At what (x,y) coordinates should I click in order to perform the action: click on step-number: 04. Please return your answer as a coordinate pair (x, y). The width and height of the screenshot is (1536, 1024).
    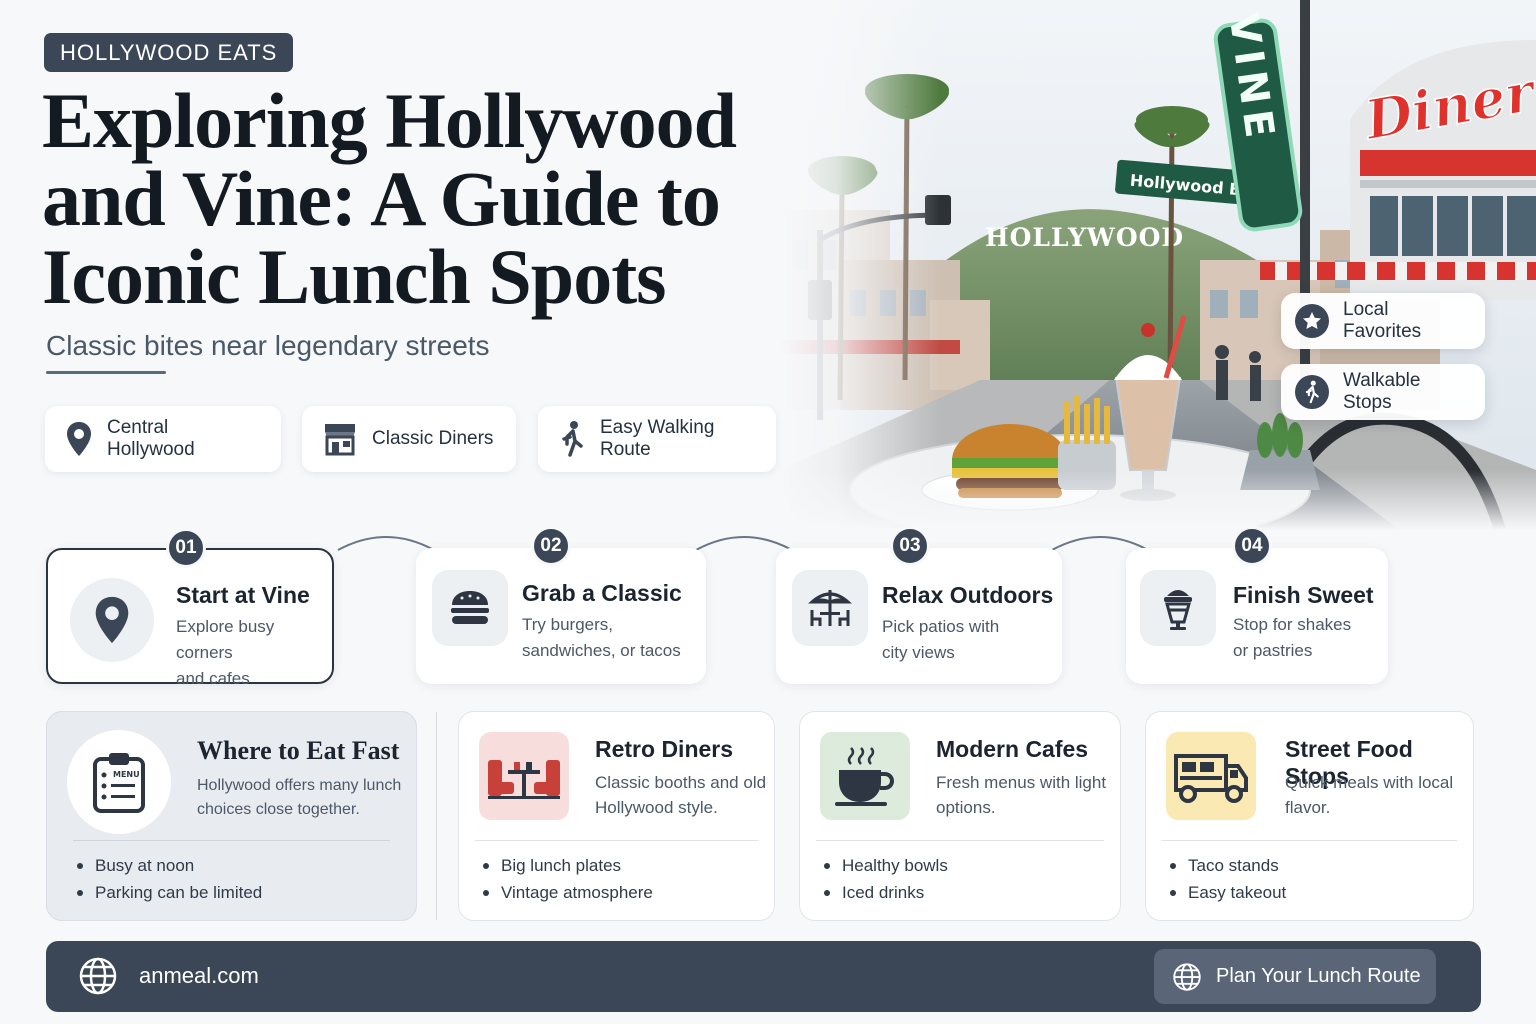
    Looking at the image, I should click on (1252, 546).